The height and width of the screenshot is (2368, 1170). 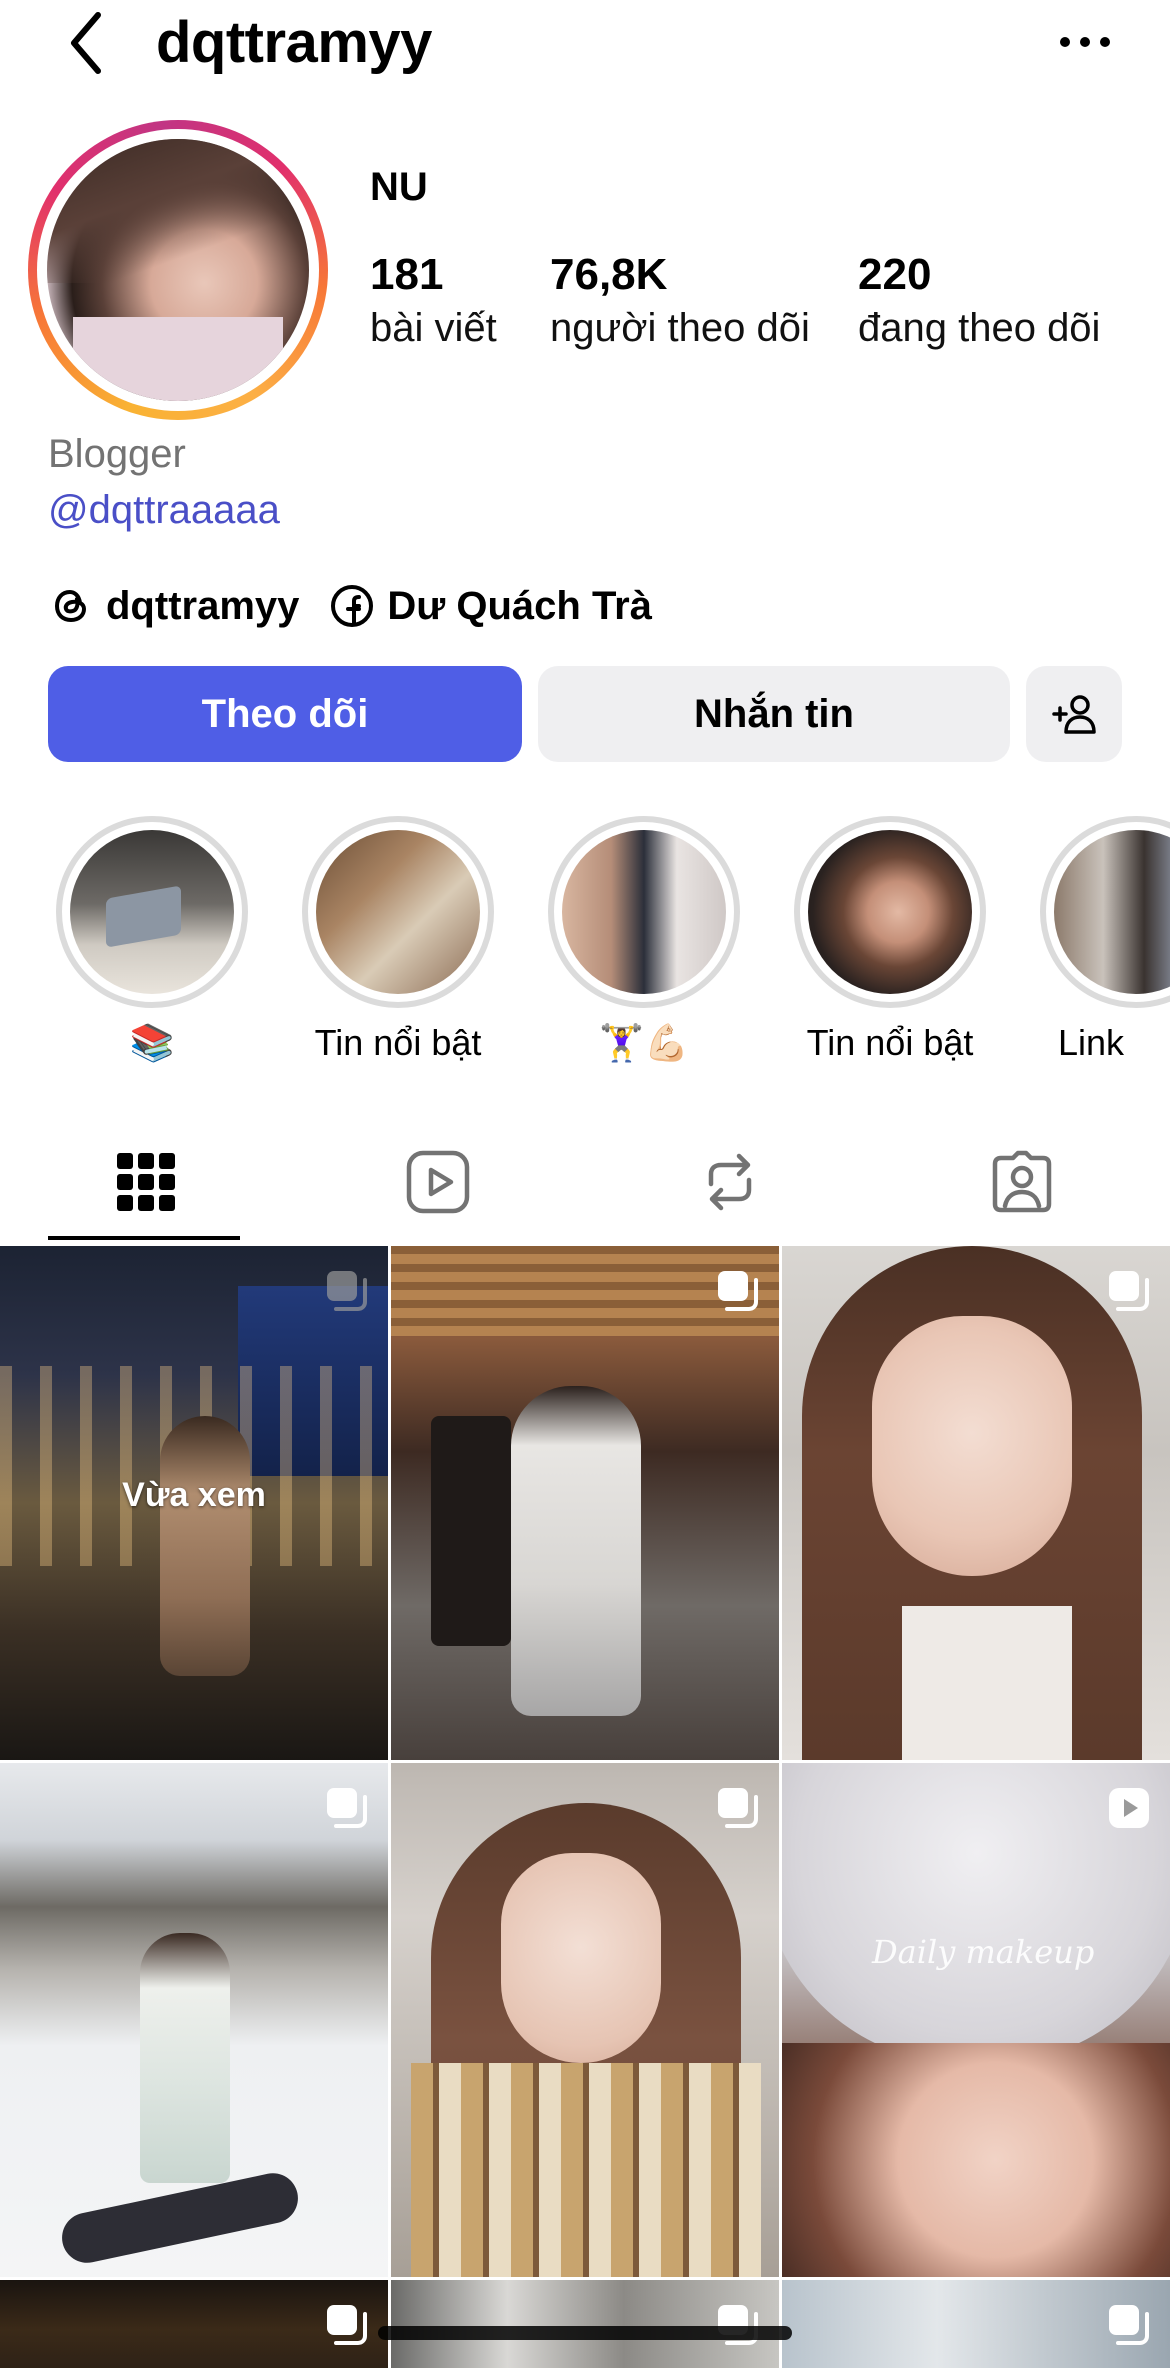 What do you see at coordinates (433, 328) in the screenshot?
I see `posts-label: bài viết` at bounding box center [433, 328].